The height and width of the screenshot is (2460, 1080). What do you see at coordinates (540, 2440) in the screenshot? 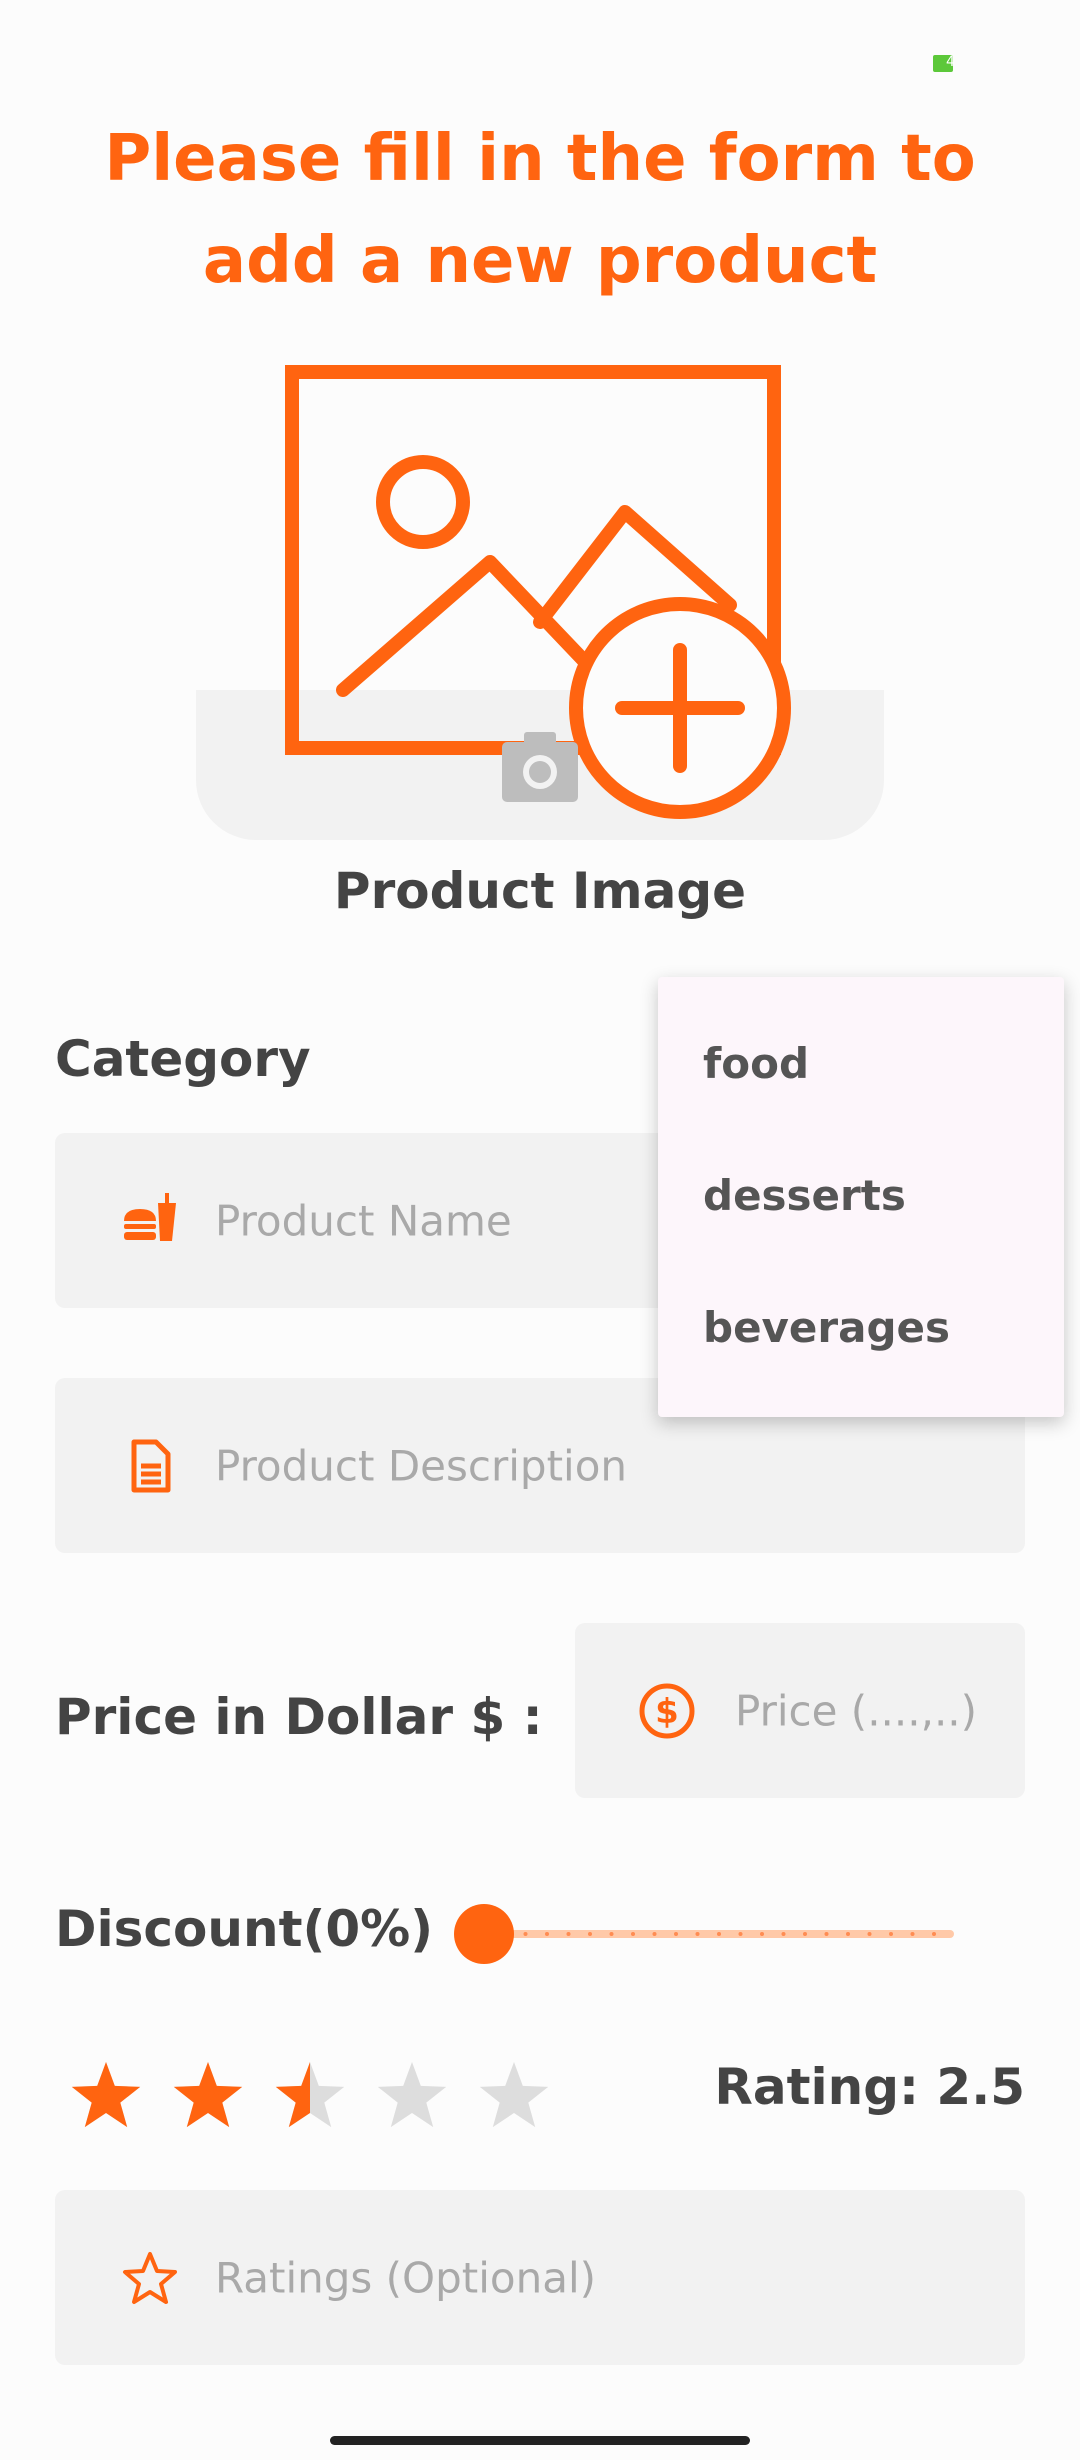
I see `home-indicator` at bounding box center [540, 2440].